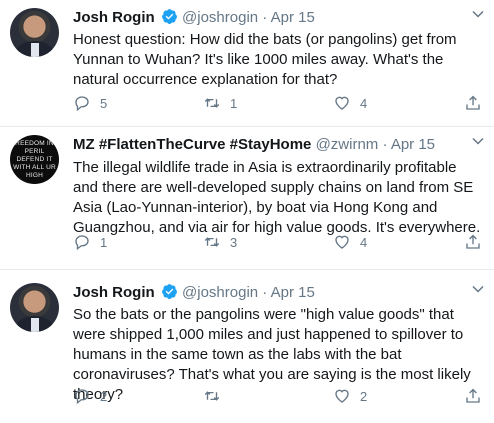 Image resolution: width=494 pixels, height=423 pixels. What do you see at coordinates (277, 396) in the screenshot?
I see `tweet-actions: 2 2` at bounding box center [277, 396].